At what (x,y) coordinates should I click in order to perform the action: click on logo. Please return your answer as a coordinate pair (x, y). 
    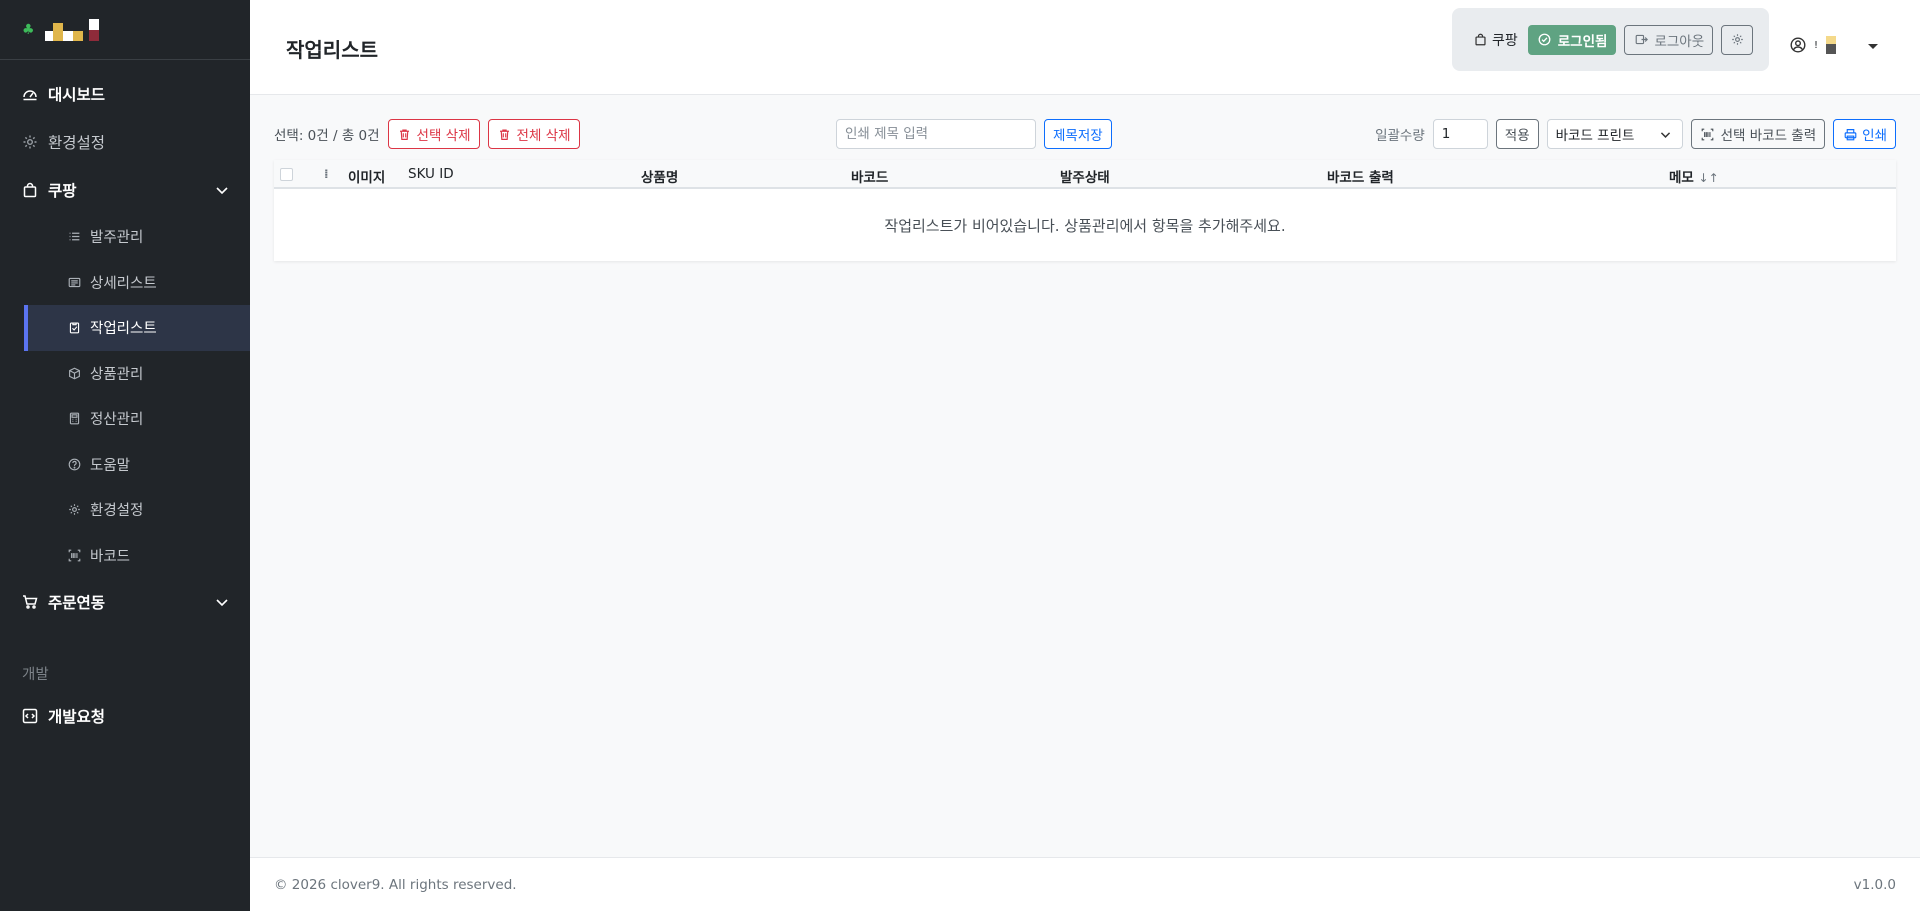
    Looking at the image, I should click on (71, 29).